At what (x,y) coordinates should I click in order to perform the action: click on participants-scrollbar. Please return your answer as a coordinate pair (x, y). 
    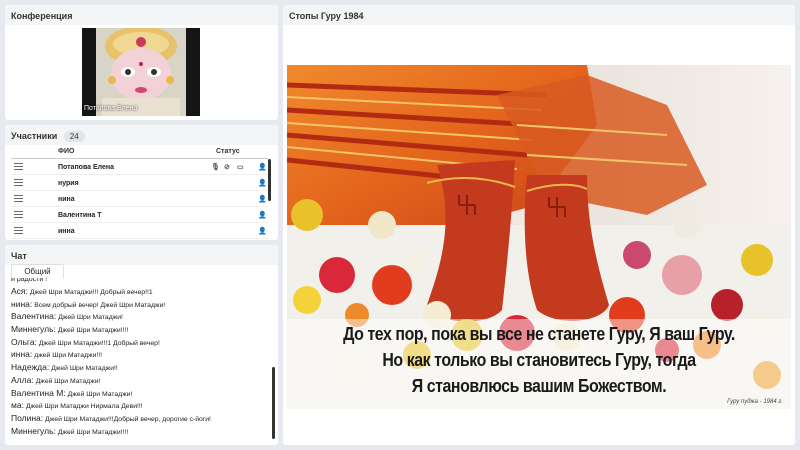
    Looking at the image, I should click on (269, 180).